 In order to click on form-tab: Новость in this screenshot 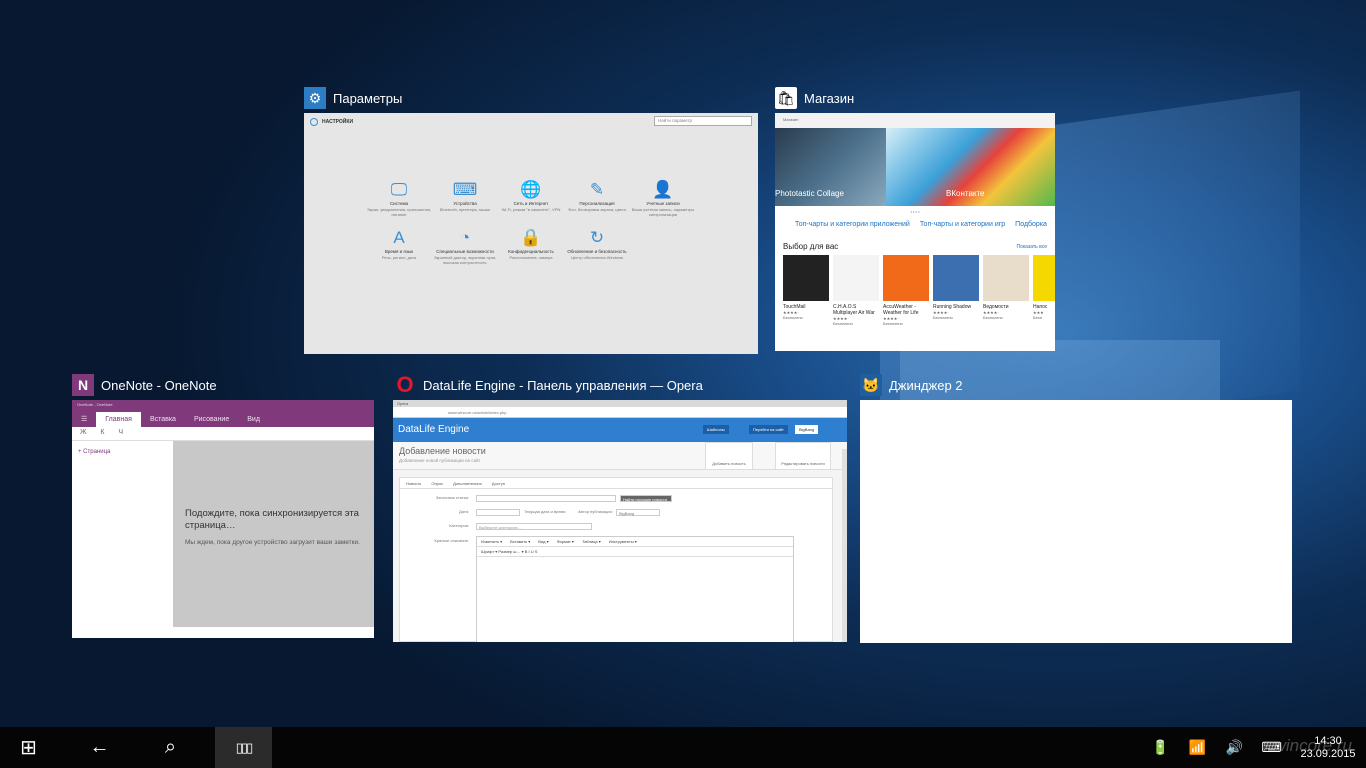, I will do `click(413, 483)`.